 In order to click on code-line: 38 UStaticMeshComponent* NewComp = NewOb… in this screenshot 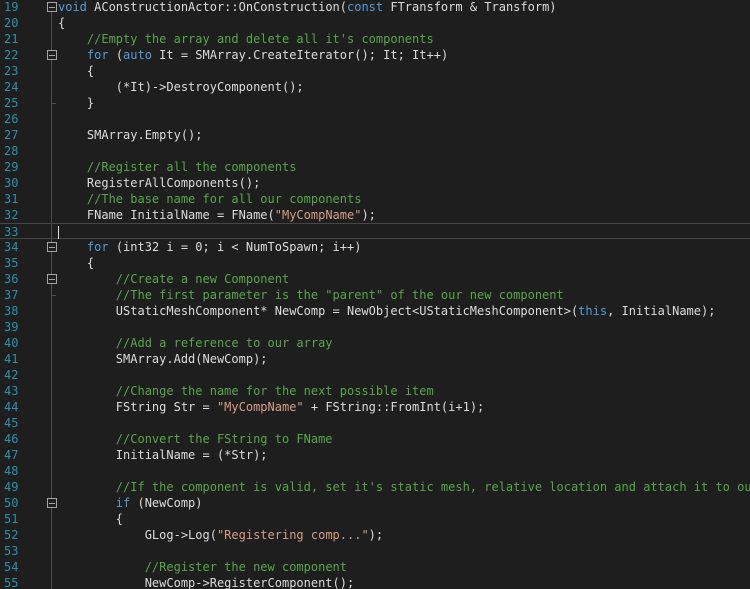, I will do `click(375, 311)`.